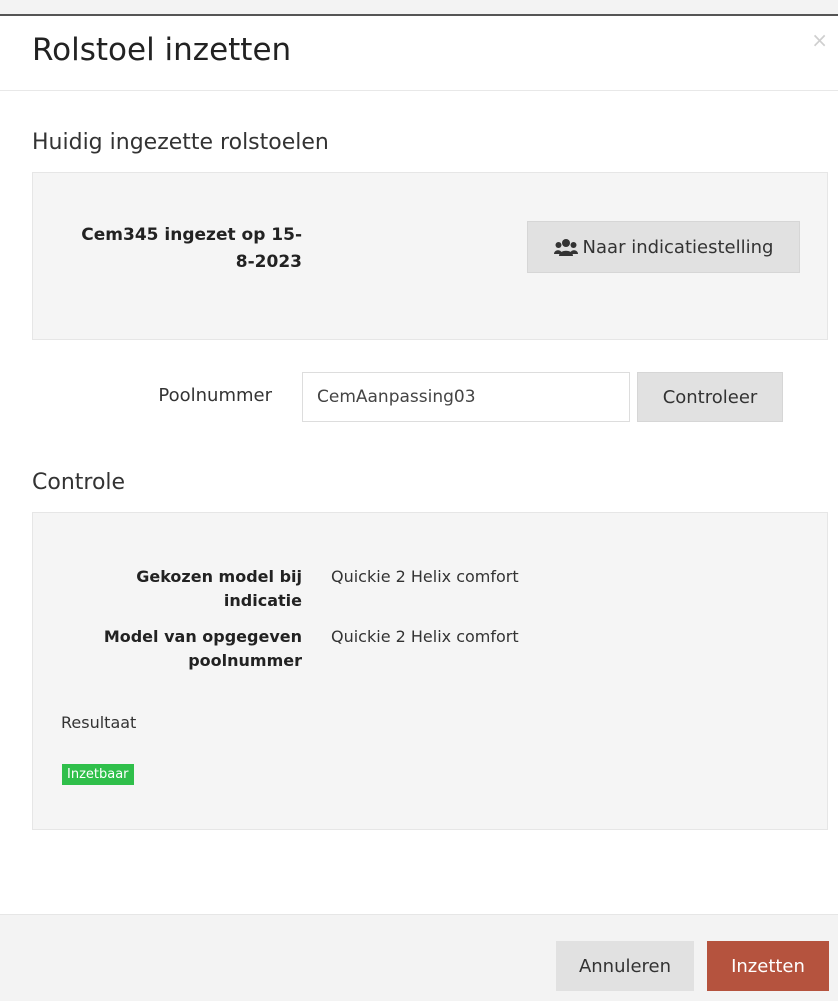 The width and height of the screenshot is (838, 1001). I want to click on indication-button-label: Naar indicatiestelling, so click(678, 247).